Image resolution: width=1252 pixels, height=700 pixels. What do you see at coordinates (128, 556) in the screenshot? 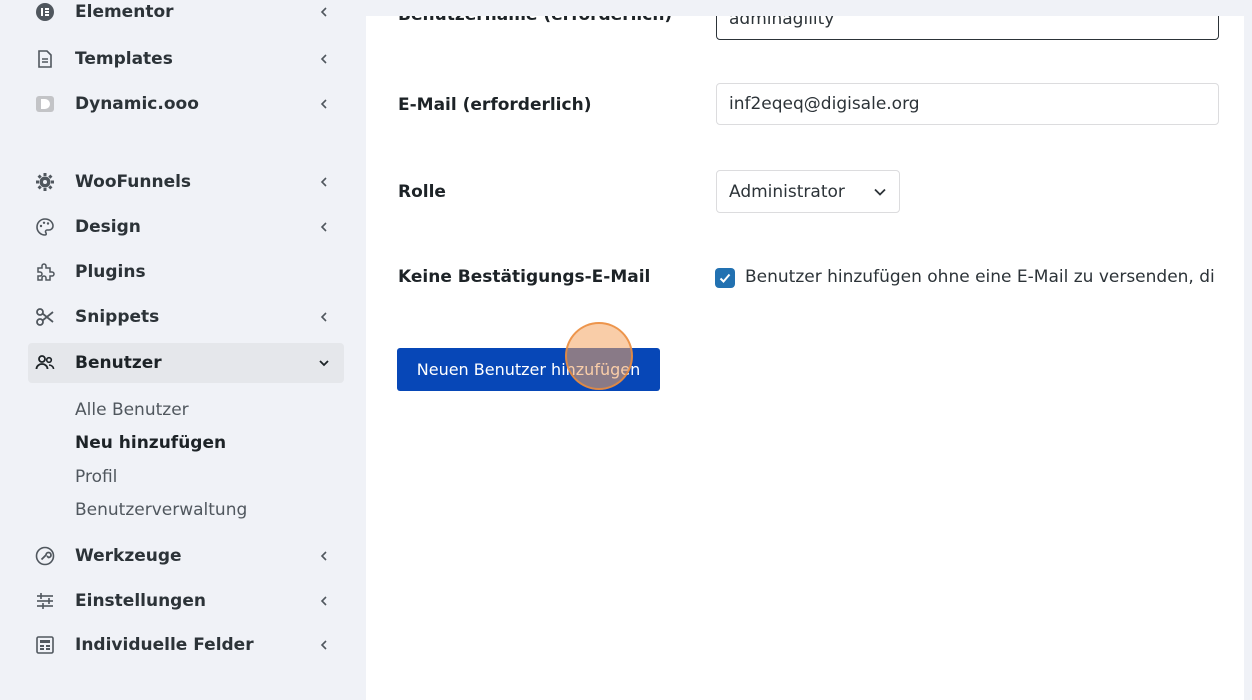
I see `sidebar-item-label: Werkzeuge` at bounding box center [128, 556].